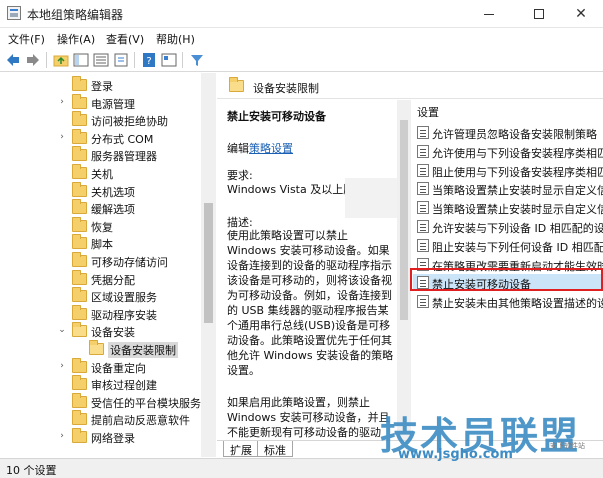 This screenshot has width=603, height=478. Describe the element at coordinates (100, 384) in the screenshot. I see `tree-item: 审核过程创建` at that location.